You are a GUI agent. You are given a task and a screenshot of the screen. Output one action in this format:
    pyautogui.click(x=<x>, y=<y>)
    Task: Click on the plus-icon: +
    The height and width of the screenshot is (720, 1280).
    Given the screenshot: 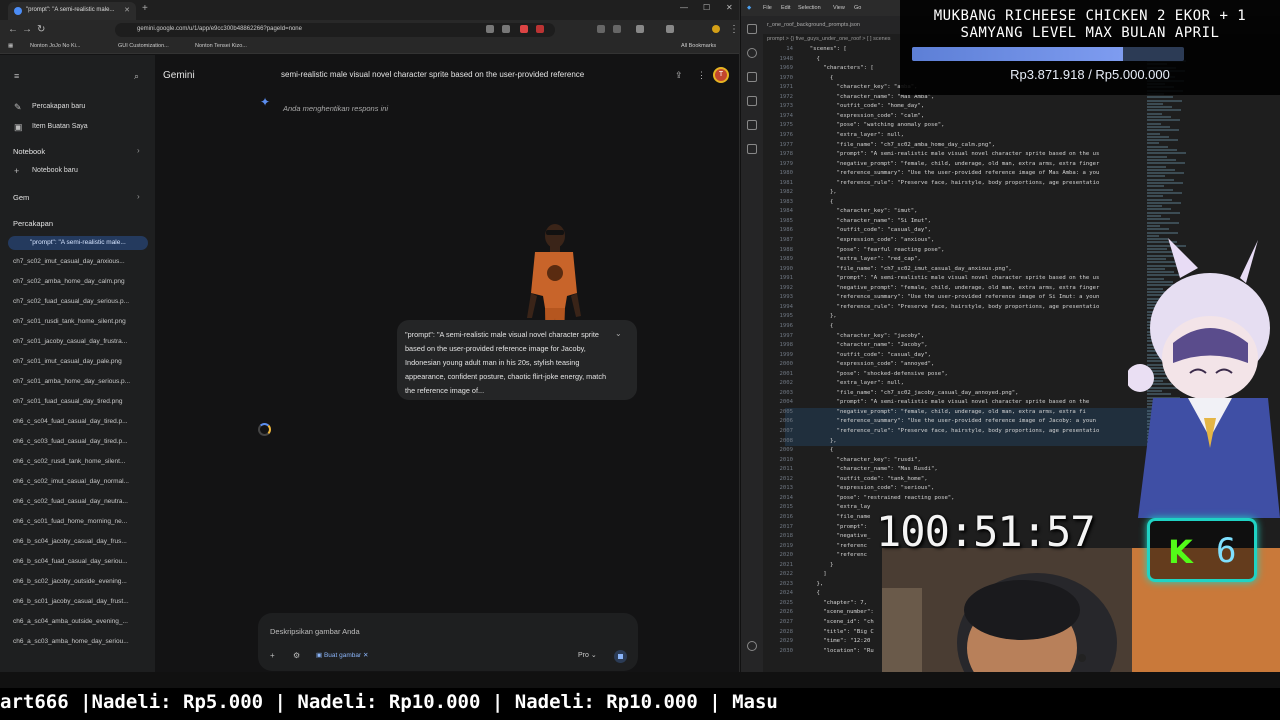 What is the action you would take?
    pyautogui.click(x=272, y=655)
    